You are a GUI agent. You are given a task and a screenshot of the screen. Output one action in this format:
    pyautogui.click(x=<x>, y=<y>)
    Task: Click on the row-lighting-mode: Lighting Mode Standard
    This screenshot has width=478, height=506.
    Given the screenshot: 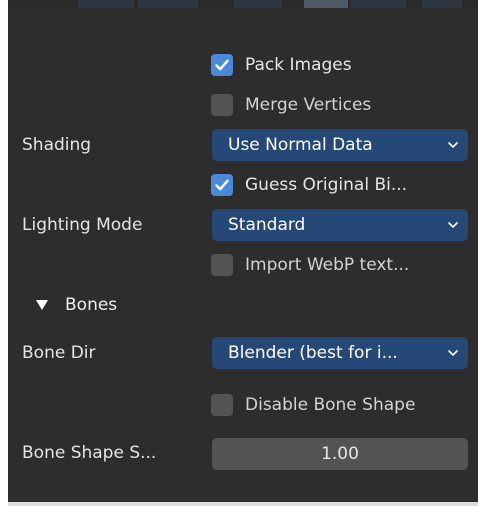 What is the action you would take?
    pyautogui.click(x=239, y=225)
    